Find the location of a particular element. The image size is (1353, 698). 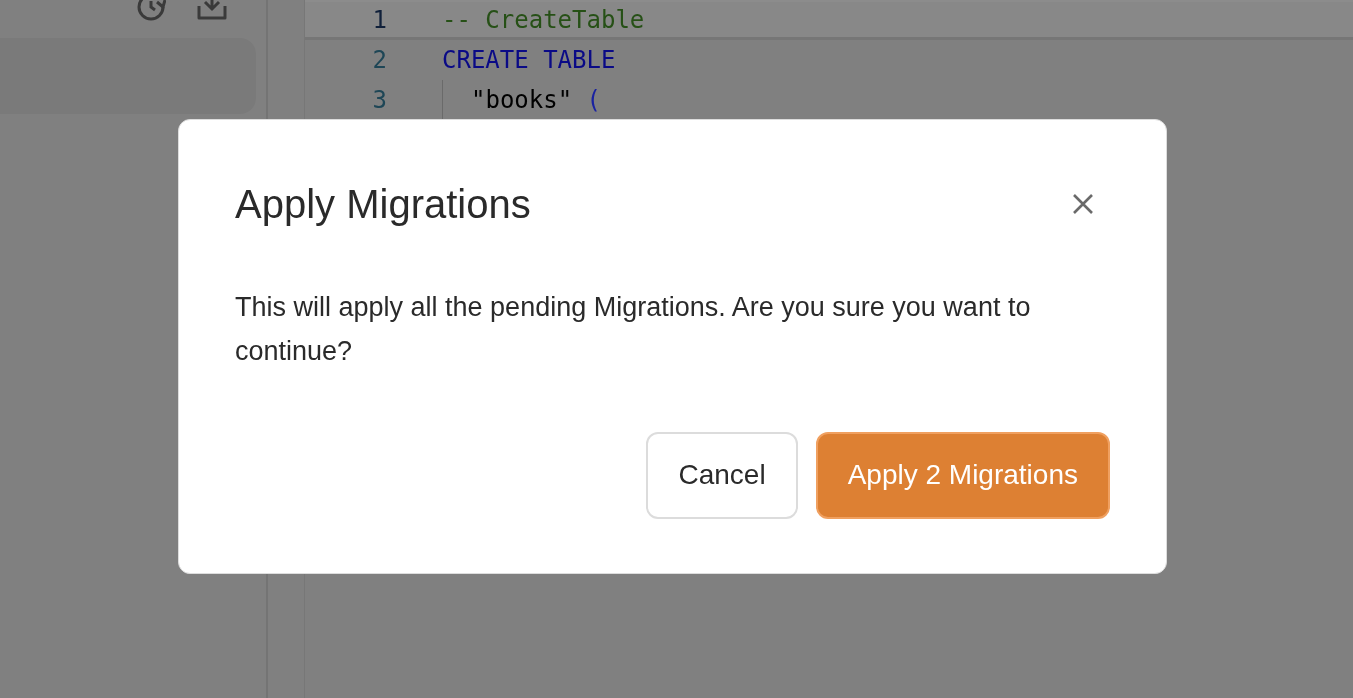

line-number: 2 is located at coordinates (379, 60).